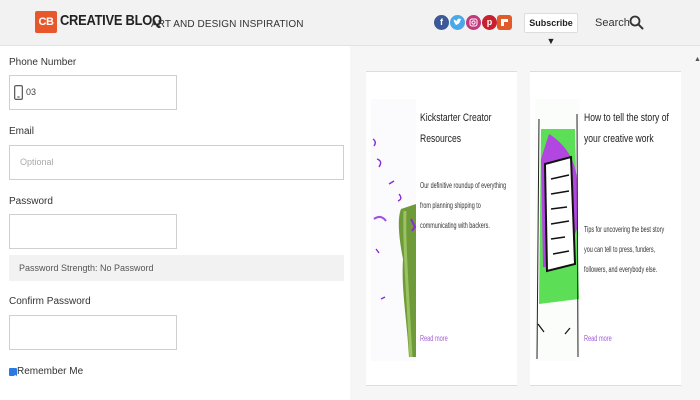  Describe the element at coordinates (473, 22) in the screenshot. I see `instagram-icon` at that location.